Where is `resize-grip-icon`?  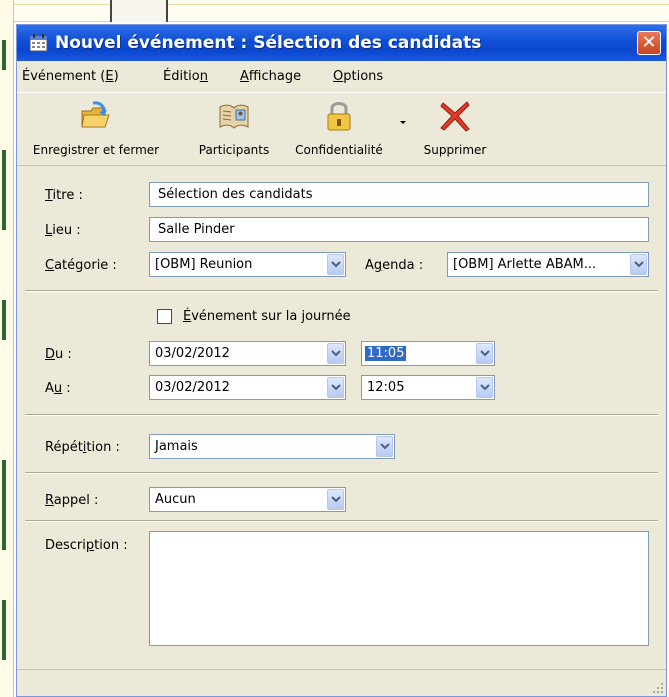
resize-grip-icon is located at coordinates (658, 688).